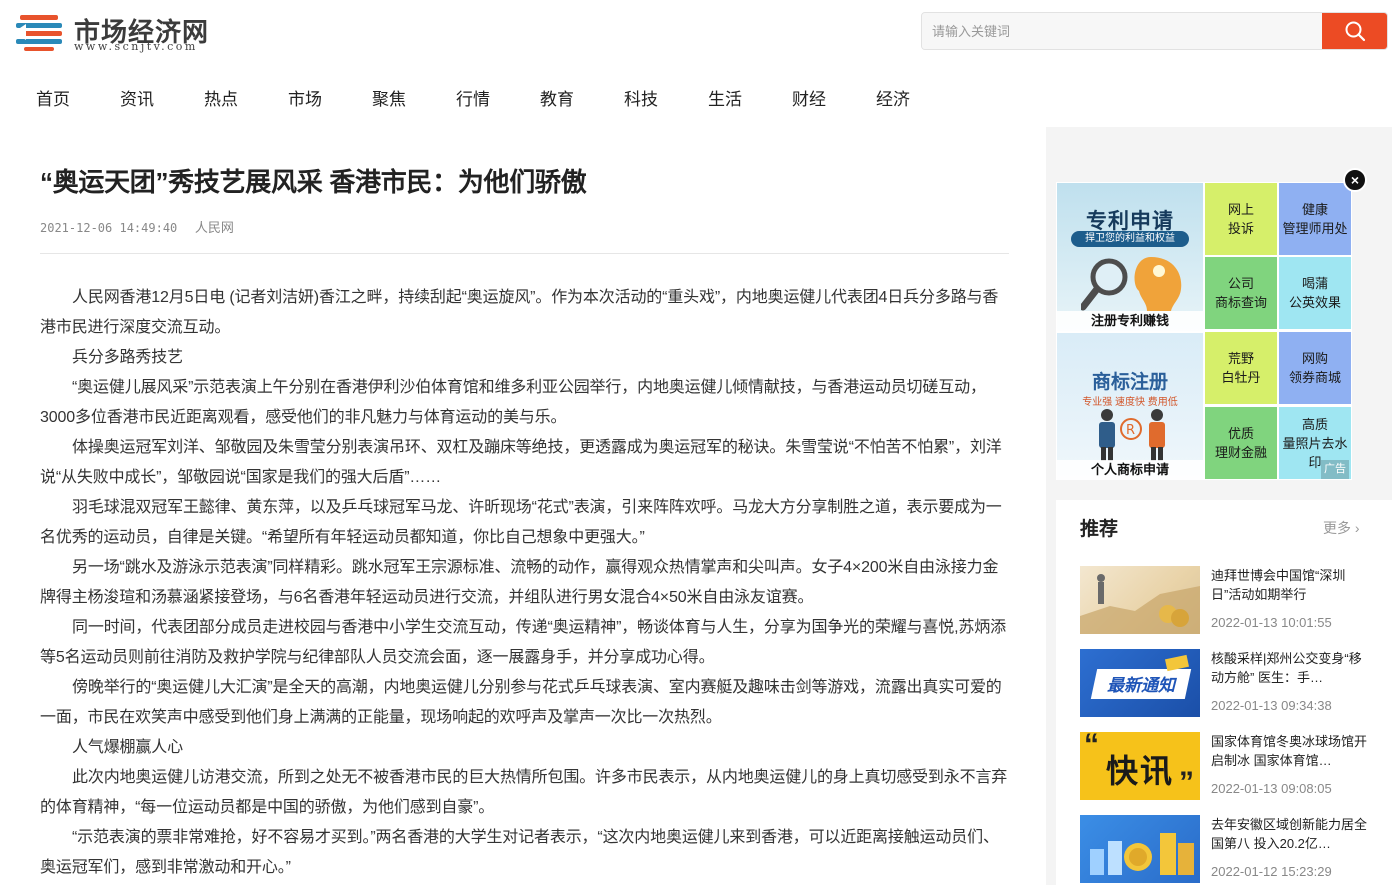 The height and width of the screenshot is (885, 1392). I want to click on nav-item-tech: 科技, so click(641, 100).